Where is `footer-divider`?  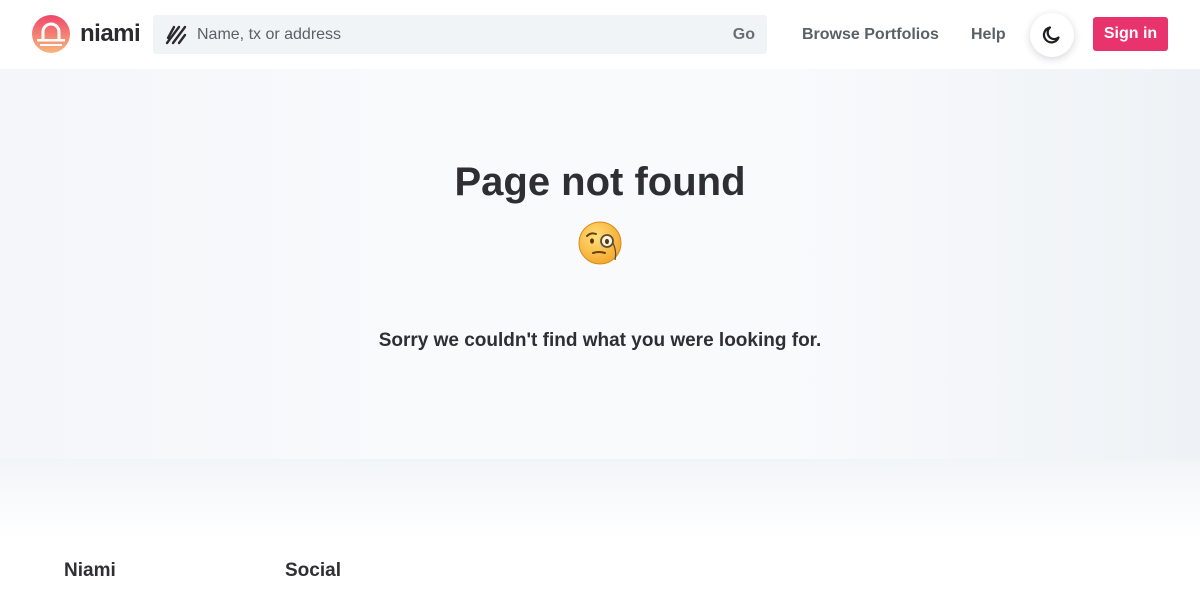
footer-divider is located at coordinates (600, 499).